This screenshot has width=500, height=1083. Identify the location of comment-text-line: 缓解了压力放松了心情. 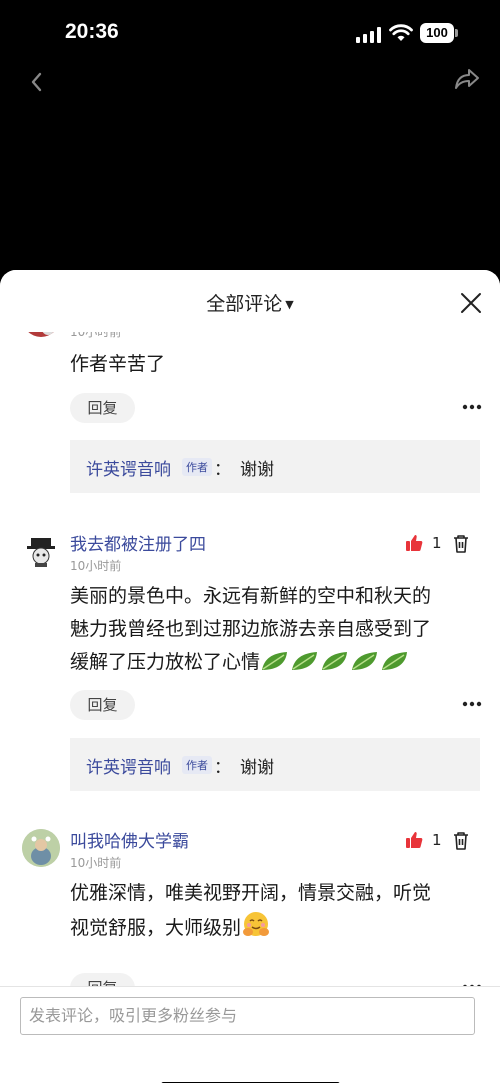
(165, 662).